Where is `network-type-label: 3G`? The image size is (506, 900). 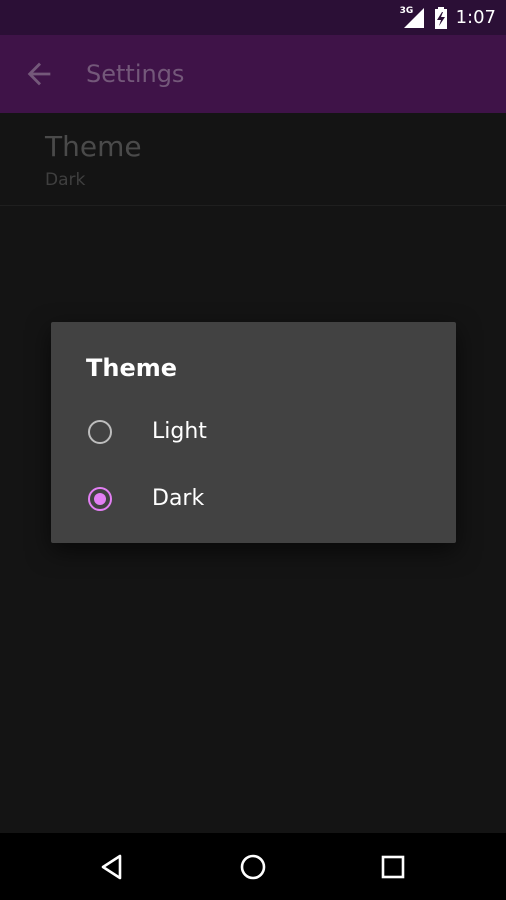 network-type-label: 3G is located at coordinates (406, 10).